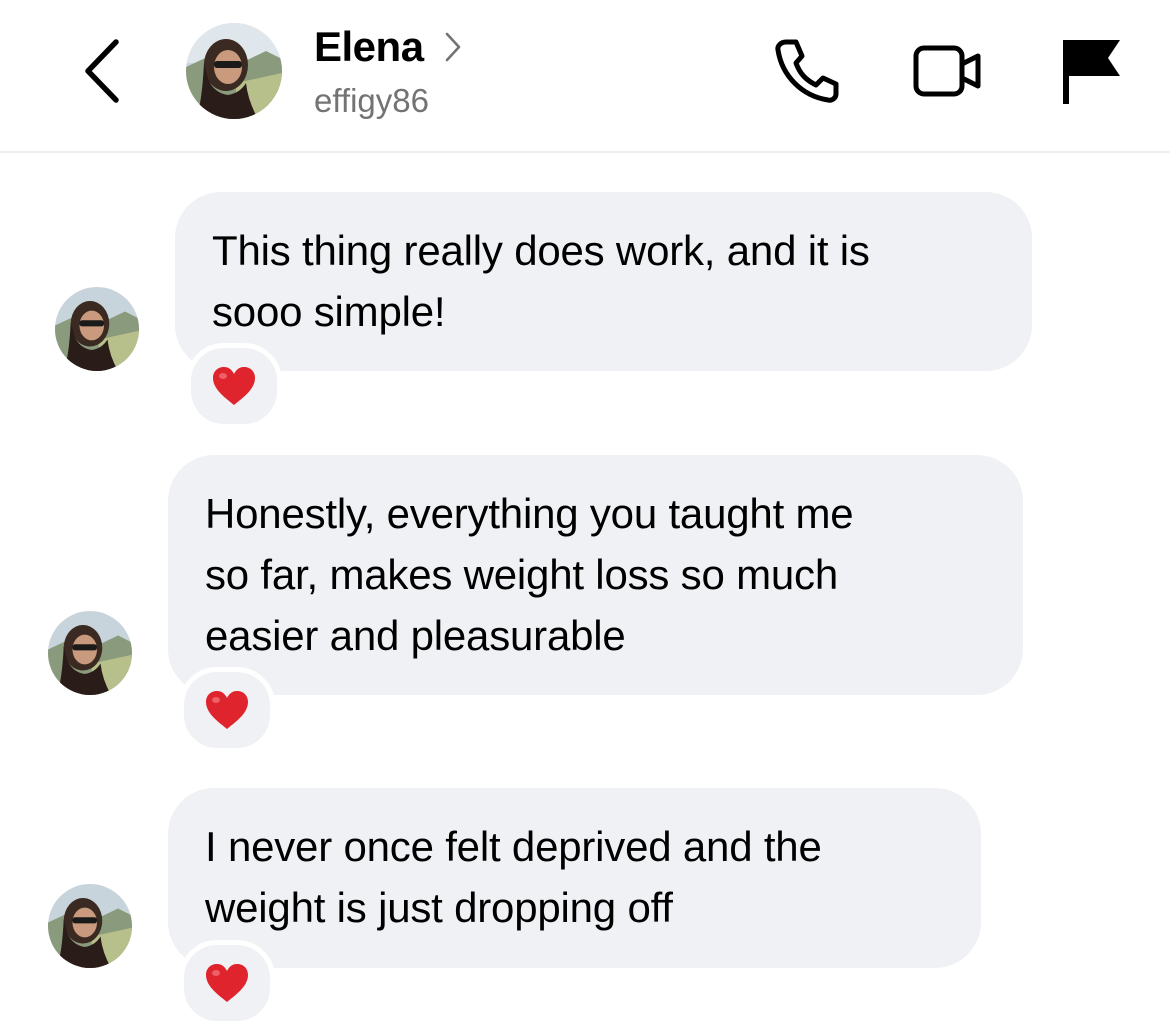 This screenshot has width=1170, height=1032. I want to click on contact-username: effigy86, so click(371, 100).